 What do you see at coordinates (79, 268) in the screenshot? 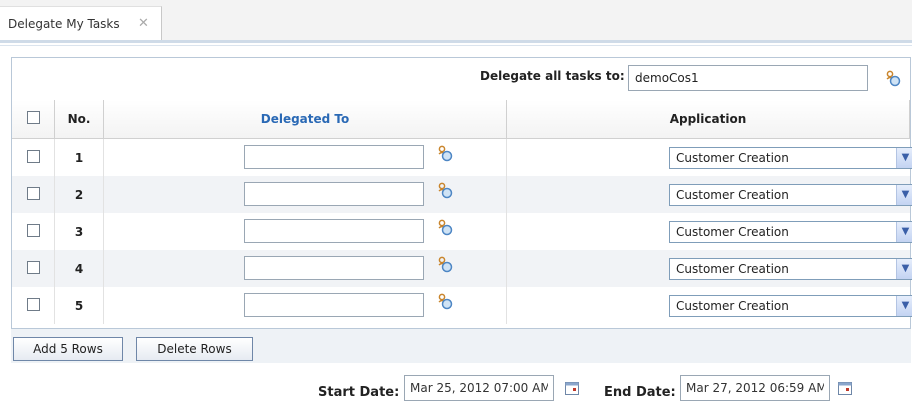
I see `row-number: 4` at bounding box center [79, 268].